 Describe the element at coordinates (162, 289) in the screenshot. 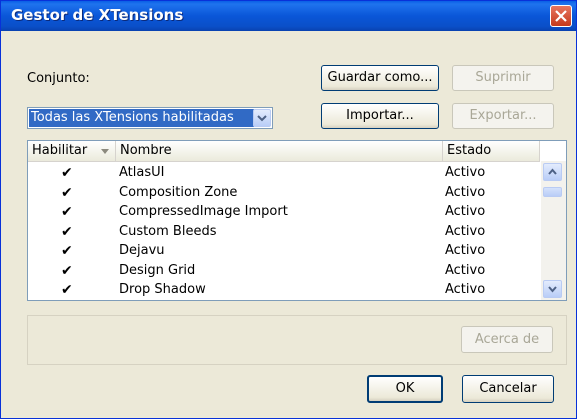

I see `xtension-name: Drop Shadow` at that location.